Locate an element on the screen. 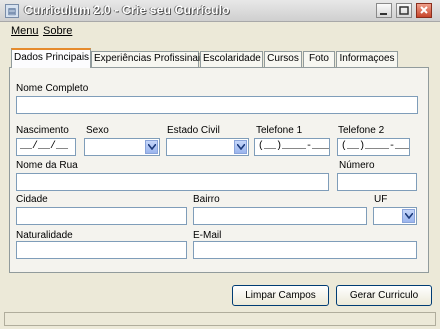  nome-input is located at coordinates (217, 105).